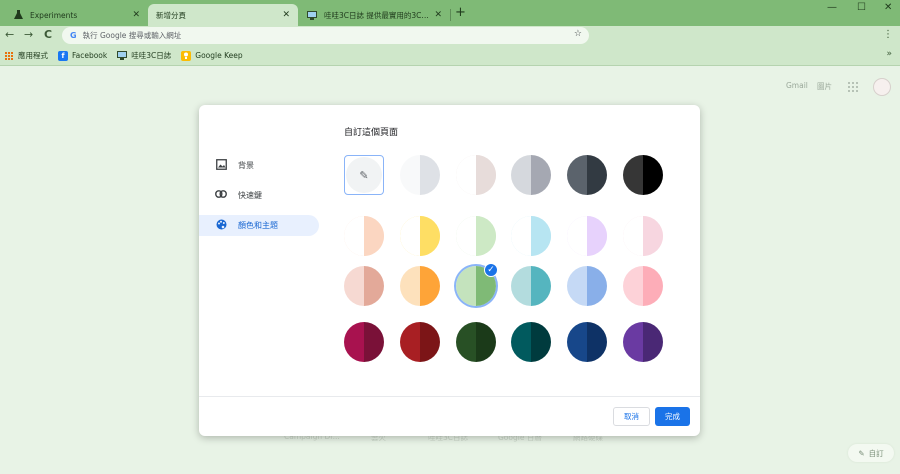 This screenshot has width=900, height=474. Describe the element at coordinates (888, 34) in the screenshot. I see `chrome-menu-button: ⋮` at that location.